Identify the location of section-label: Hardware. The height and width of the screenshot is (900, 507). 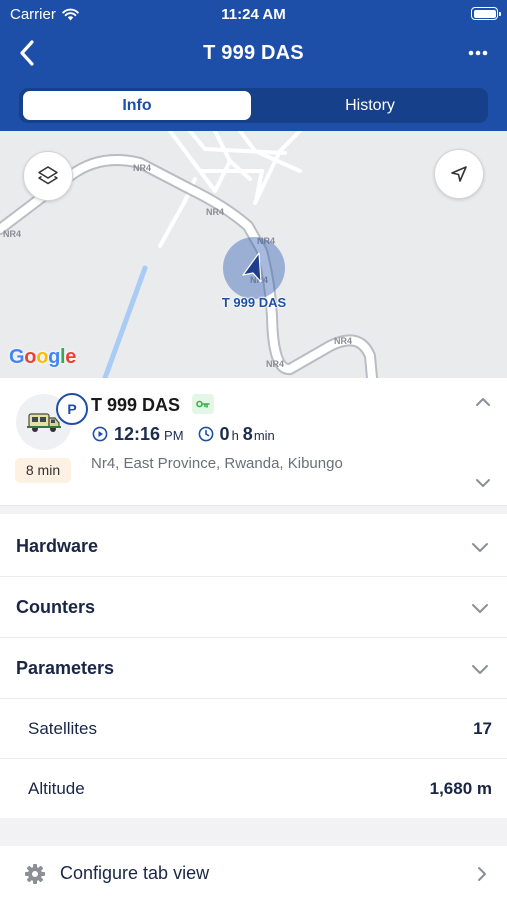
(57, 546).